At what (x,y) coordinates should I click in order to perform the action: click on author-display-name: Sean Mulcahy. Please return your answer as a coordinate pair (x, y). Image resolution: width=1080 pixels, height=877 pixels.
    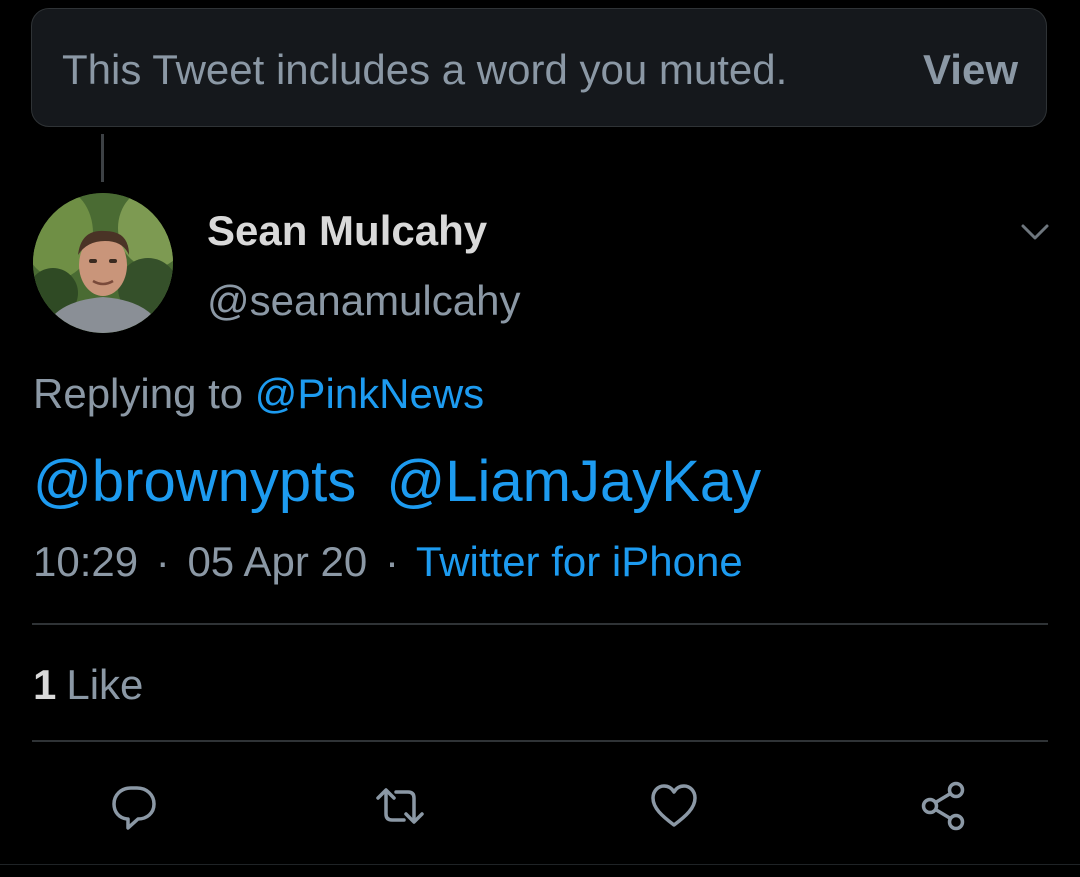
    Looking at the image, I should click on (347, 231).